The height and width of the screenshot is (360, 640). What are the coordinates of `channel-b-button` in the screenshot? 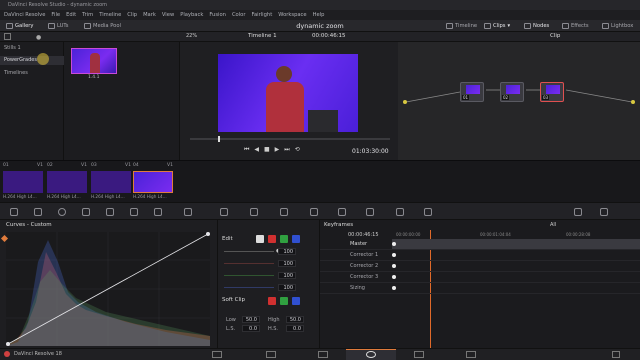 It's located at (296, 239).